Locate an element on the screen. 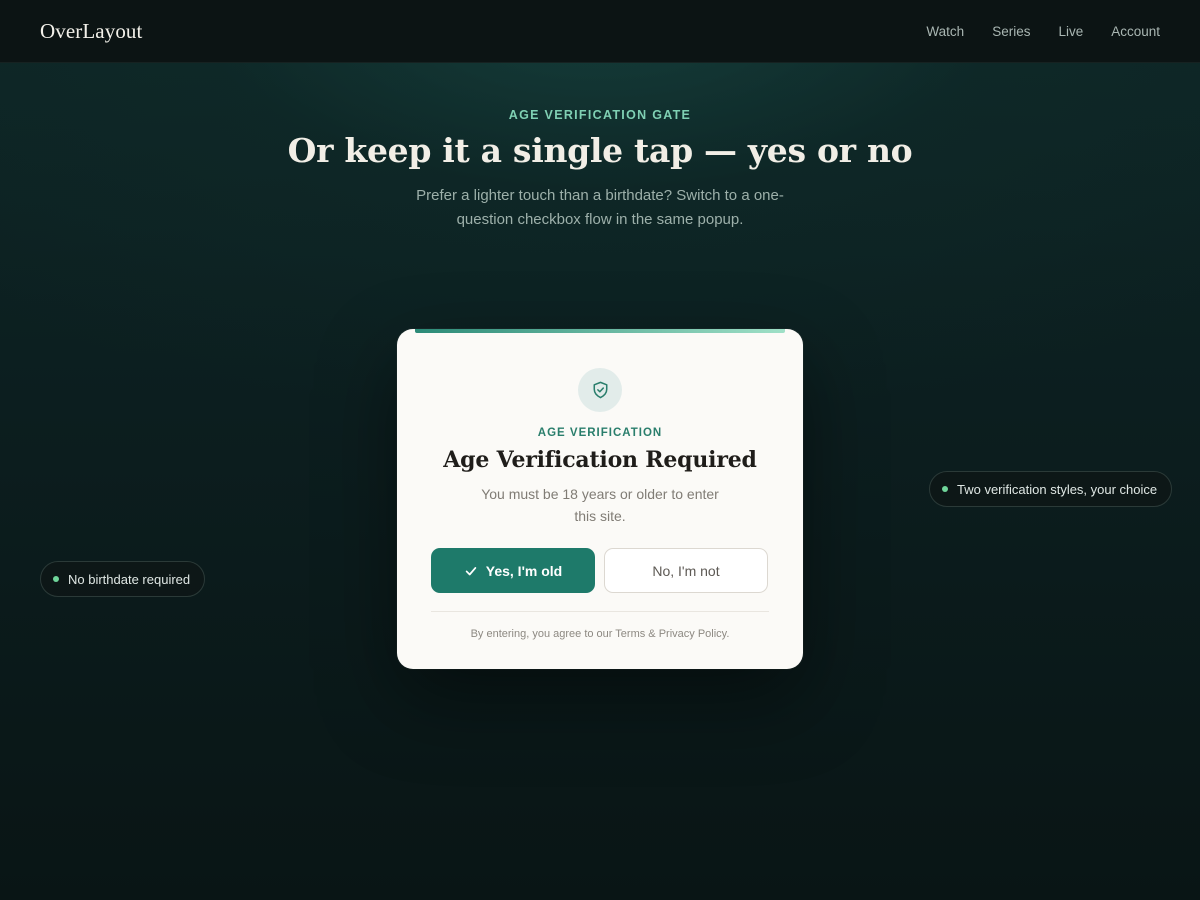  nav-link-series: Series is located at coordinates (1011, 31).